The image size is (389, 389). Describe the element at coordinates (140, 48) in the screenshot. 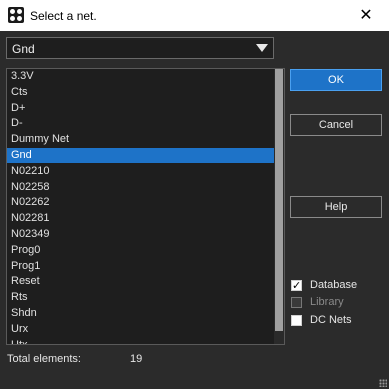

I see `net-dropdown: Gnd` at that location.